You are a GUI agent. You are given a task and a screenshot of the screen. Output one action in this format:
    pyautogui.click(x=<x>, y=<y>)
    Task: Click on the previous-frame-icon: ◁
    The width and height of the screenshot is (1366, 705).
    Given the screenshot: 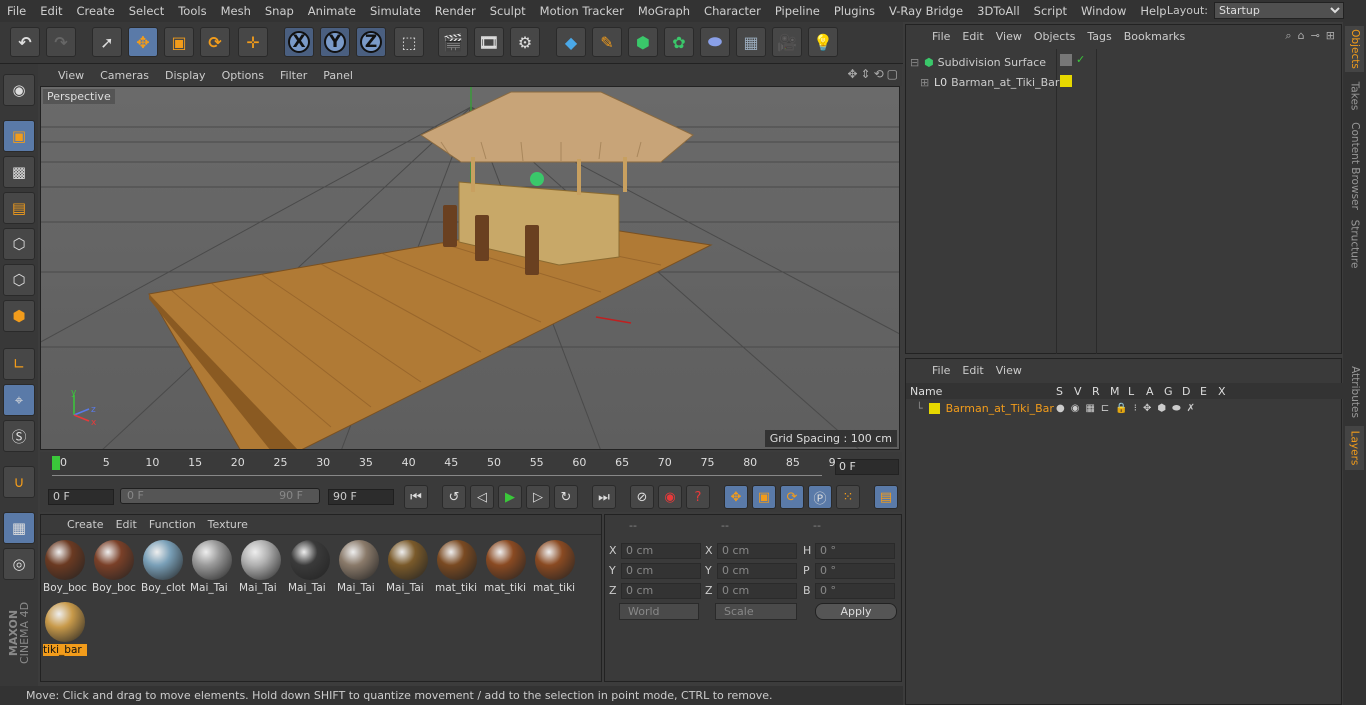 What is the action you would take?
    pyautogui.click(x=482, y=497)
    